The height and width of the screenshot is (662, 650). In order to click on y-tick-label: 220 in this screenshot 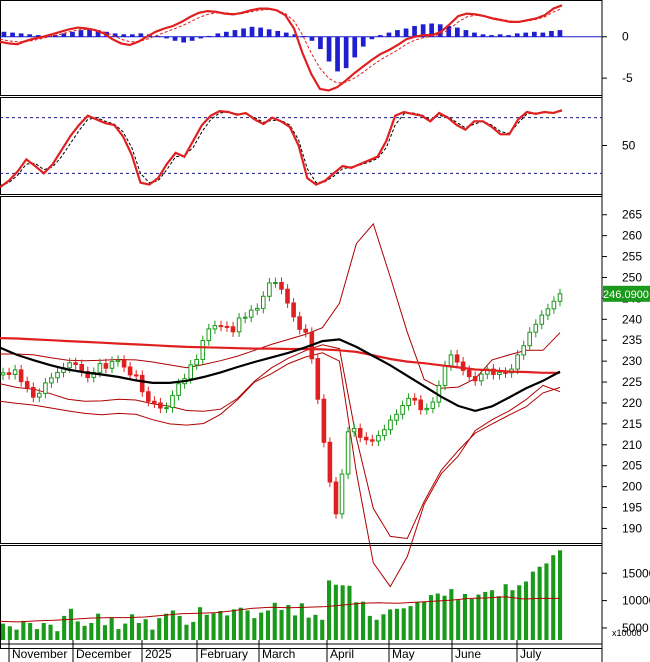, I will do `click(632, 403)`.